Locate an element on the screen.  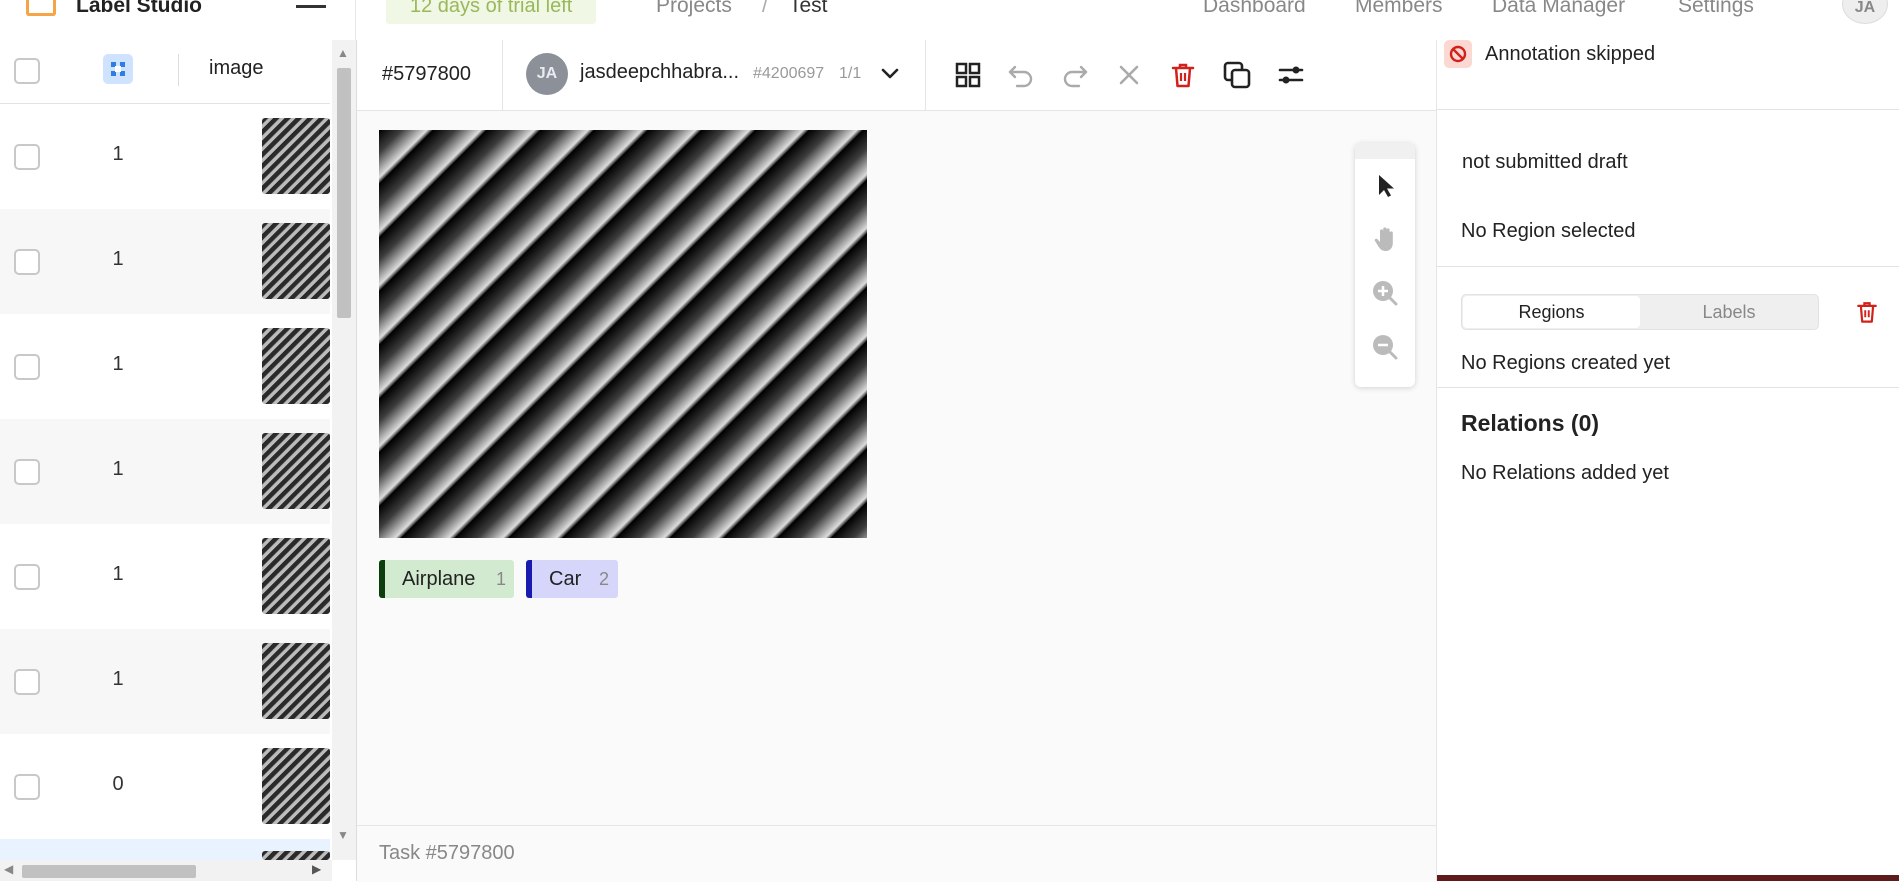
table-row: 0 is located at coordinates (165, 786).